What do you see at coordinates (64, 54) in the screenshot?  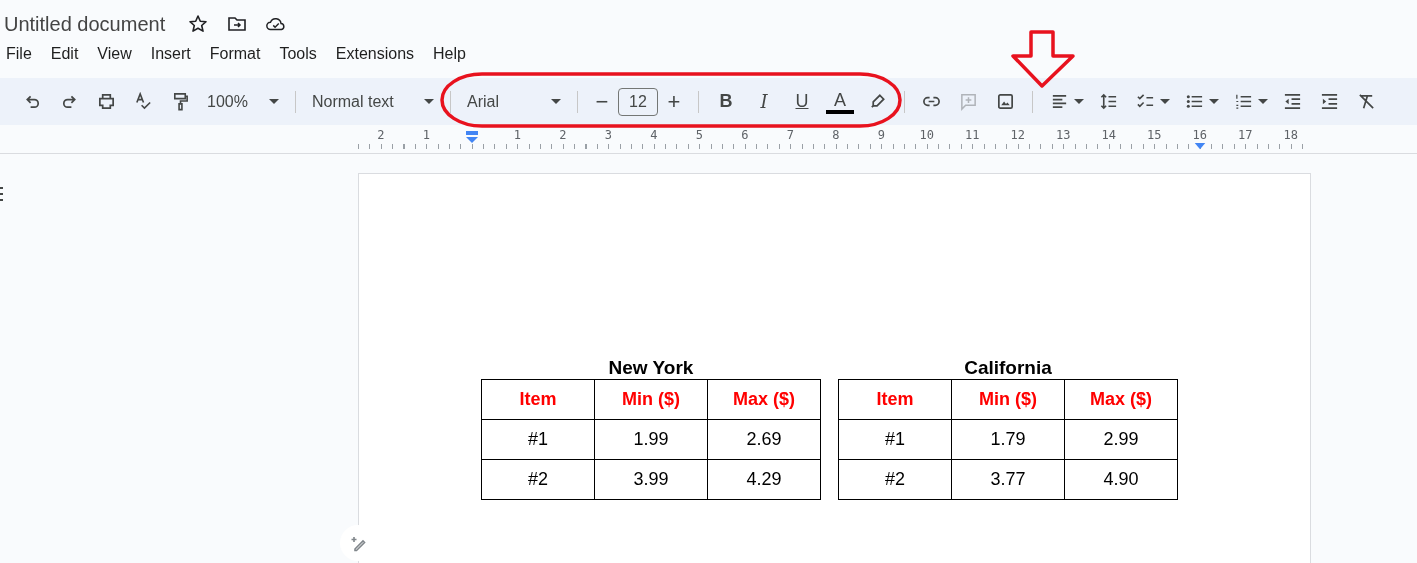 I see `menu-item: Edit` at bounding box center [64, 54].